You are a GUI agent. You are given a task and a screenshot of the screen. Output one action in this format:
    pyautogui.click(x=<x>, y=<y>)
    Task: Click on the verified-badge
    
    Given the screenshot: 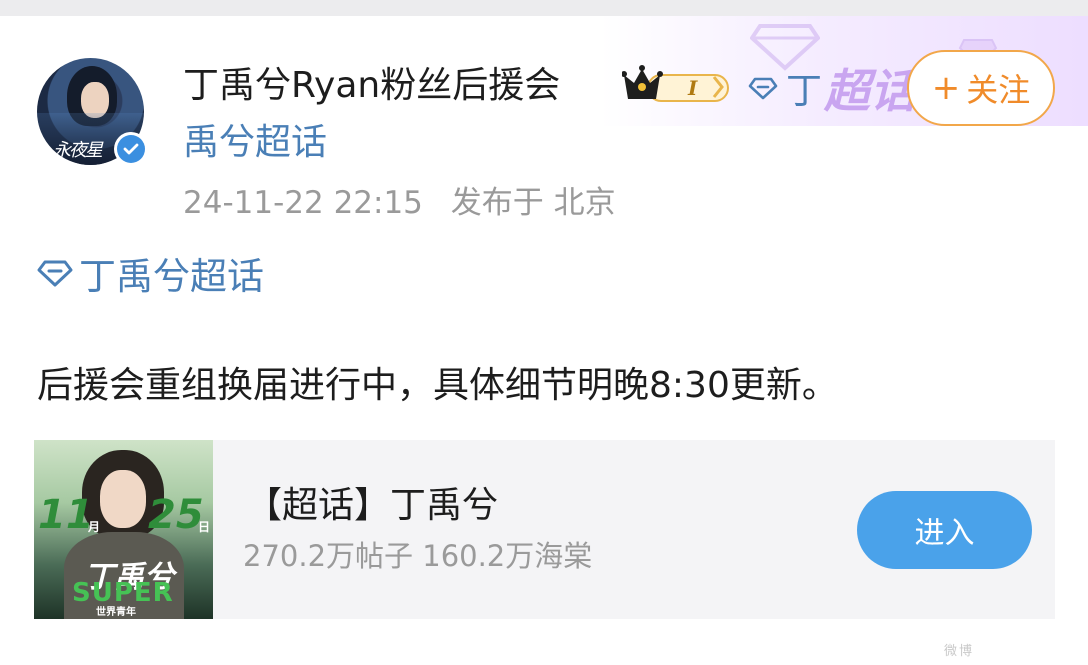 What is the action you would take?
    pyautogui.click(x=131, y=149)
    